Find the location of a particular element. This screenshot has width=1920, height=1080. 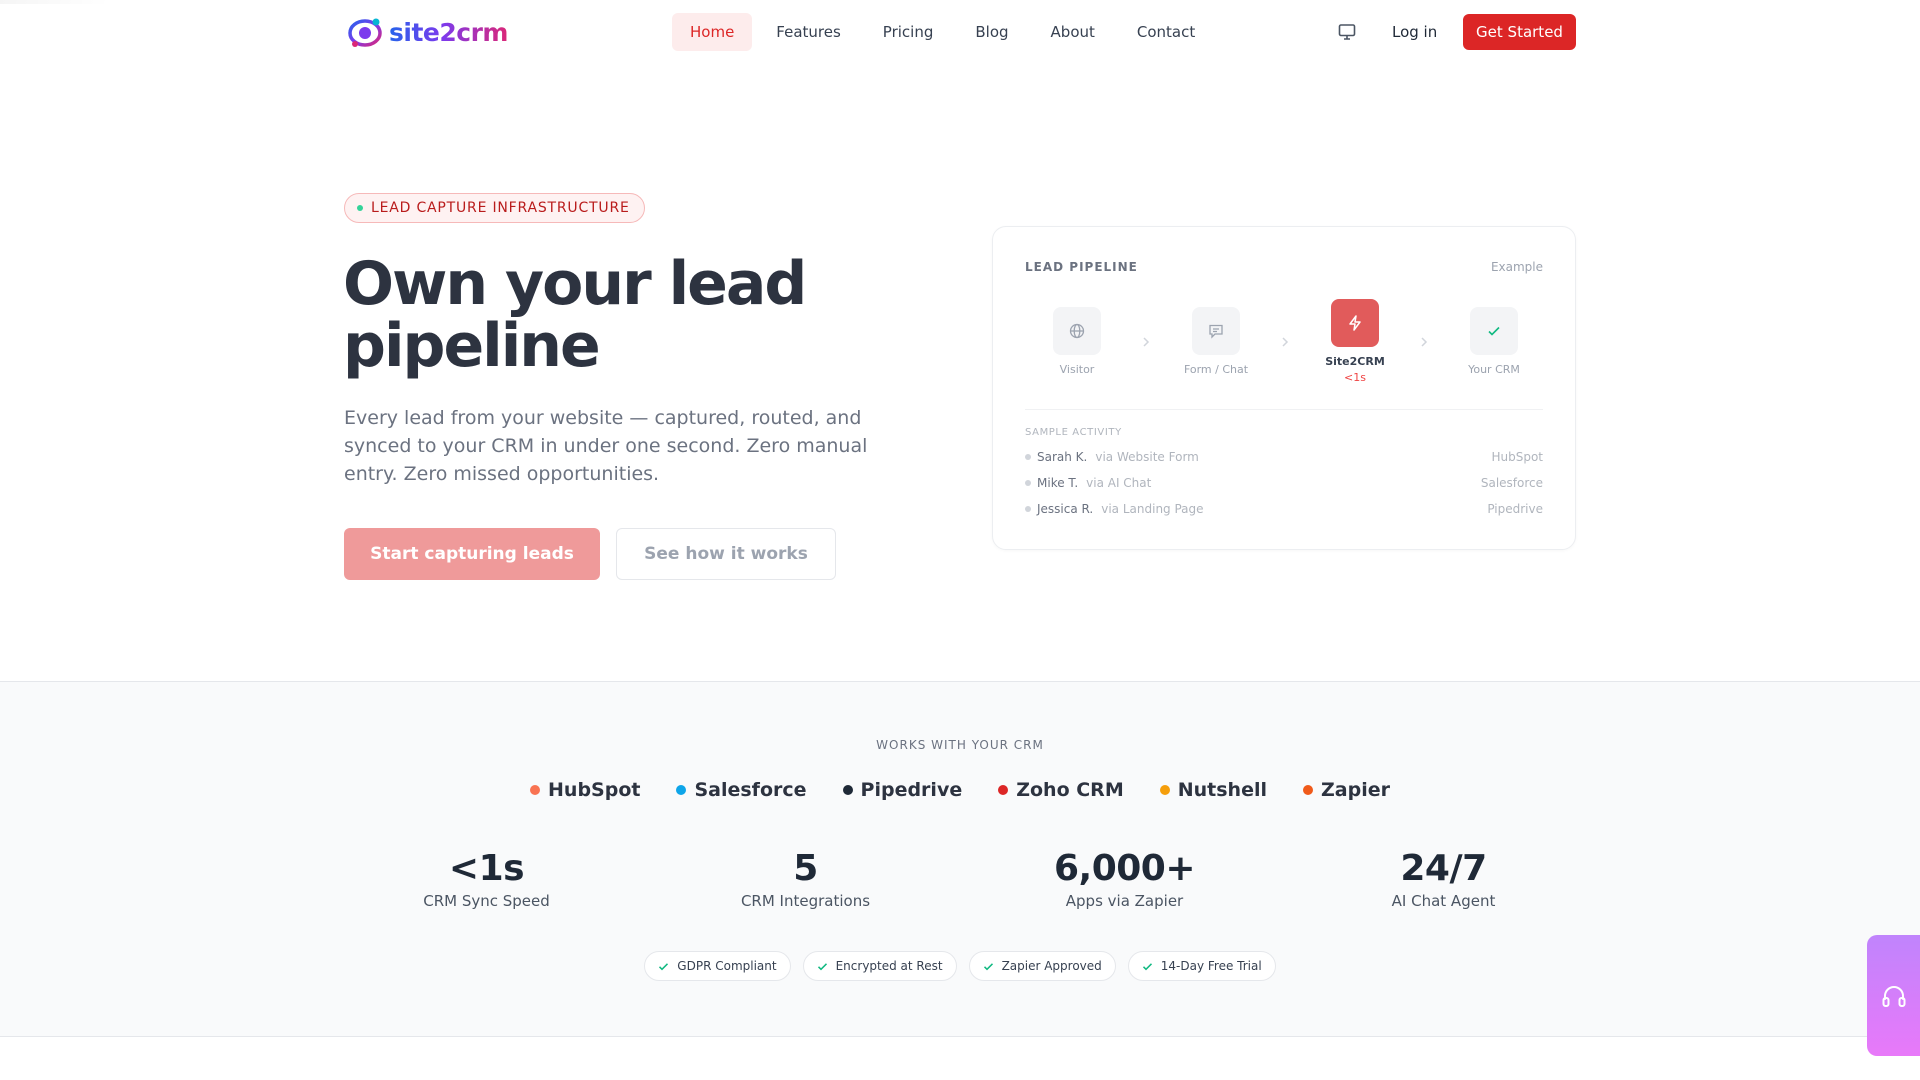

badge-label: Encrypted at Rest is located at coordinates (889, 966).